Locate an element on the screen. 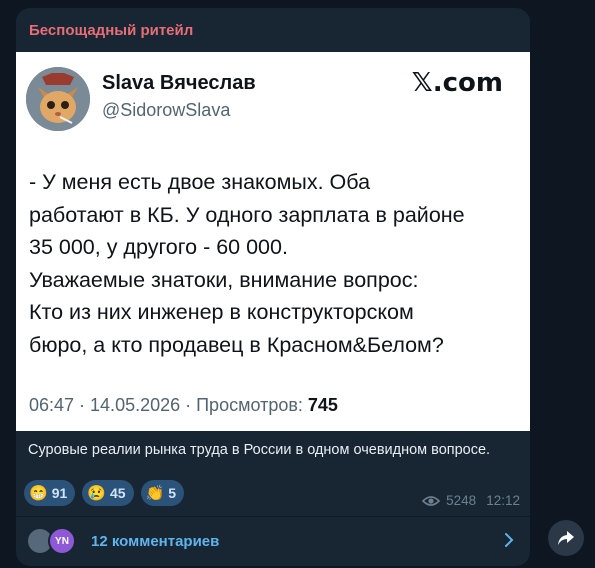 This screenshot has height=568, width=595. reaction-clap: 👏 5 is located at coordinates (162, 493).